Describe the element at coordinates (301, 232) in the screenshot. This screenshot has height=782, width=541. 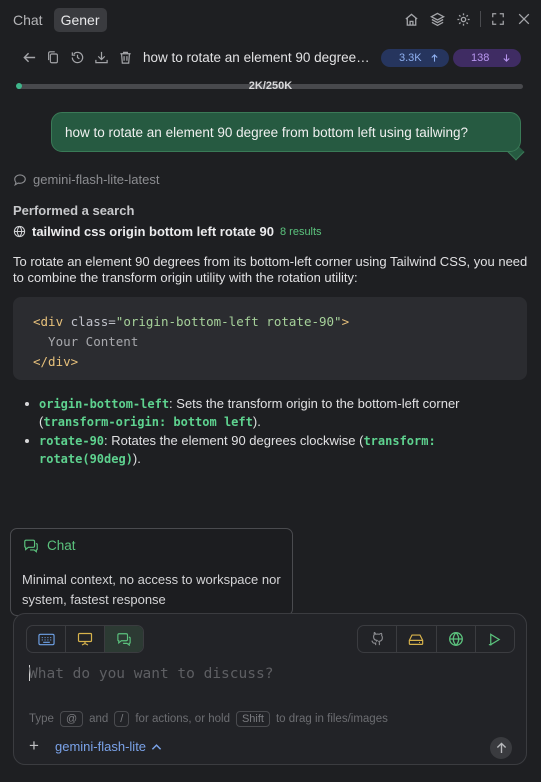
I see `search-count: 8 results` at that location.